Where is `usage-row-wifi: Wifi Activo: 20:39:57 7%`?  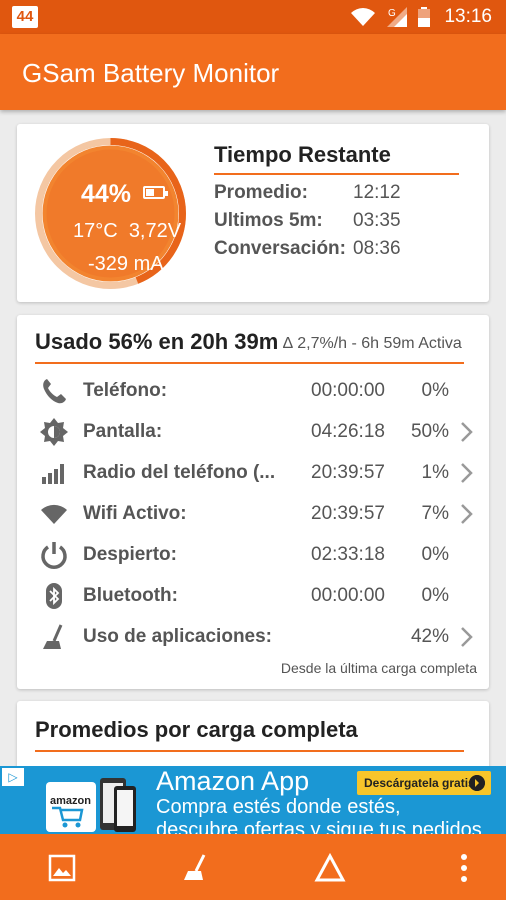 usage-row-wifi: Wifi Activo: 20:39:57 7% is located at coordinates (253, 513).